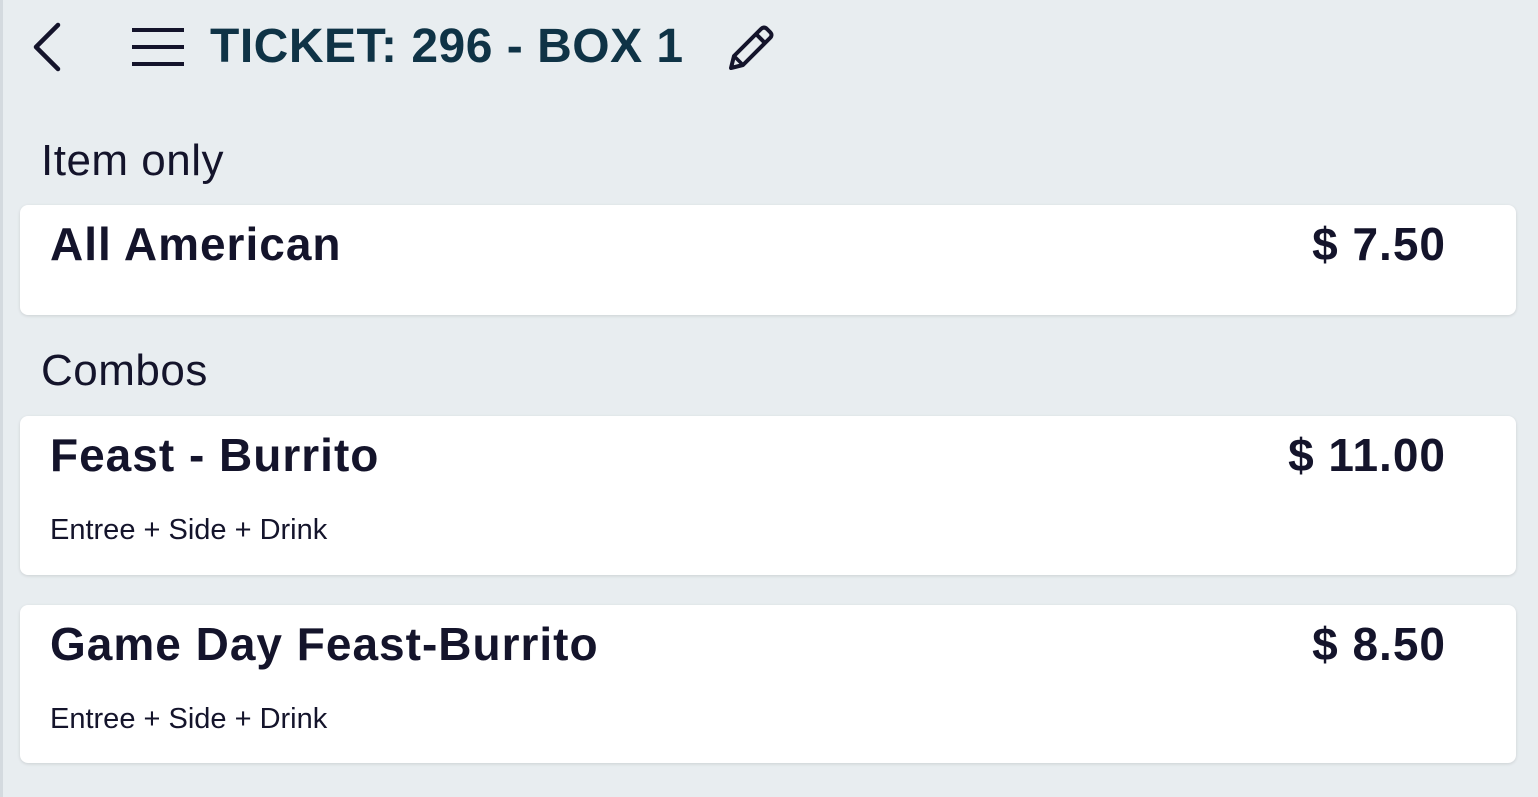 The width and height of the screenshot is (1538, 797). I want to click on back-button, so click(47, 47).